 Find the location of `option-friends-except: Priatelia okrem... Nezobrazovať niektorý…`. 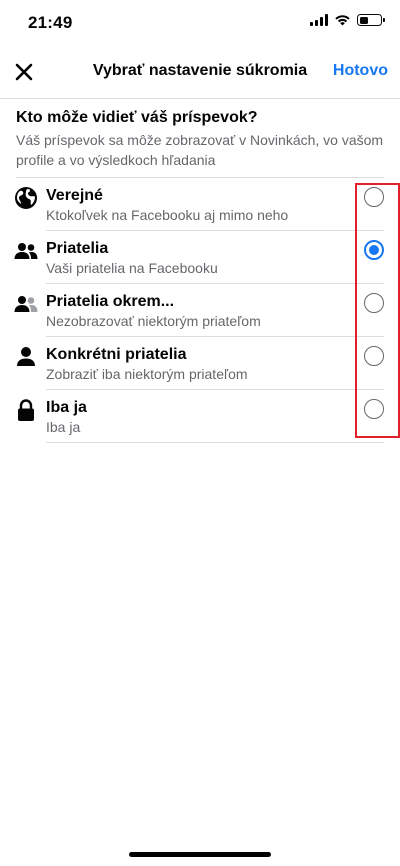

option-friends-except: Priatelia okrem... Nezobrazovať niektorý… is located at coordinates (200, 310).